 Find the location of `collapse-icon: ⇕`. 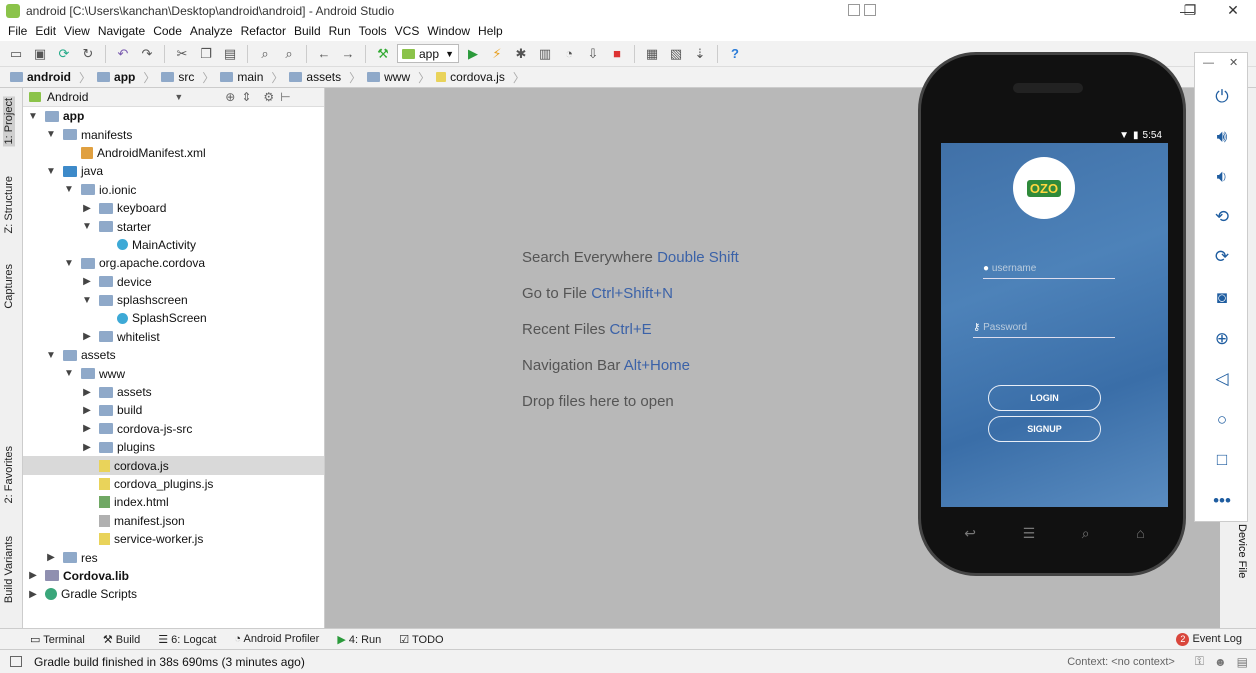

collapse-icon: ⇕ is located at coordinates (246, 97).